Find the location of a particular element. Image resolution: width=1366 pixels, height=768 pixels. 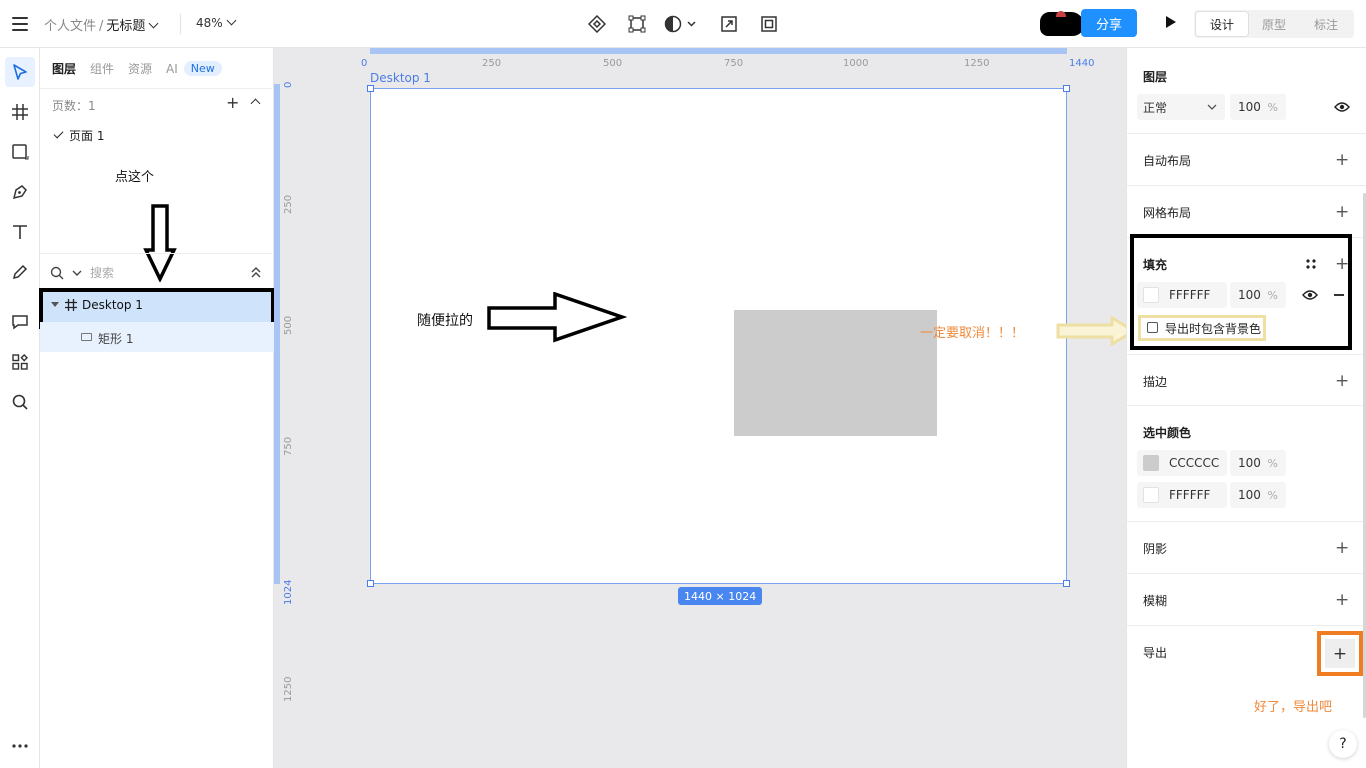

tab-design: 设计 is located at coordinates (1222, 24).